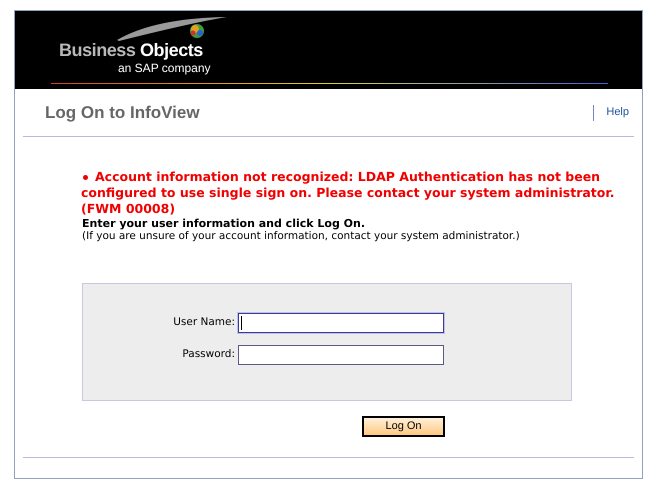 The image size is (658, 501). What do you see at coordinates (164, 68) in the screenshot?
I see `tagline: an SAP company` at bounding box center [164, 68].